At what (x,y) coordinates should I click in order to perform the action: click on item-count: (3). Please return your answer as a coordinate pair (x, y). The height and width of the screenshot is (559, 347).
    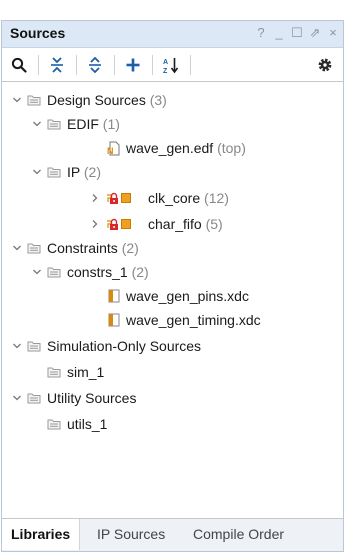
    Looking at the image, I should click on (158, 100).